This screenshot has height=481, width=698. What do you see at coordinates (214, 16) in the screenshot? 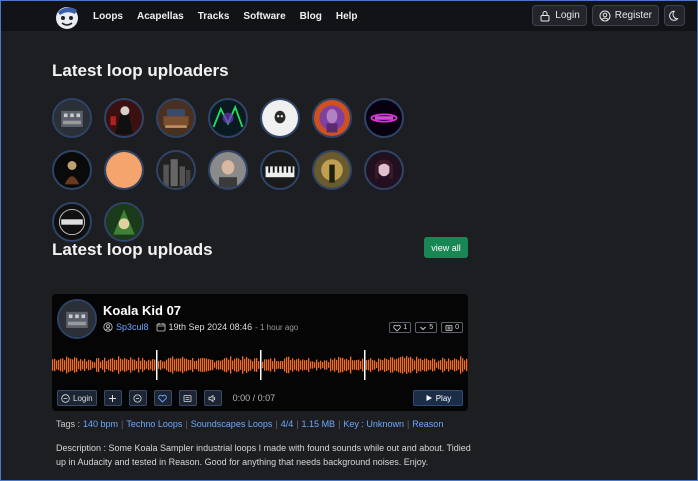
I see `nav-tracks: Tracks` at bounding box center [214, 16].